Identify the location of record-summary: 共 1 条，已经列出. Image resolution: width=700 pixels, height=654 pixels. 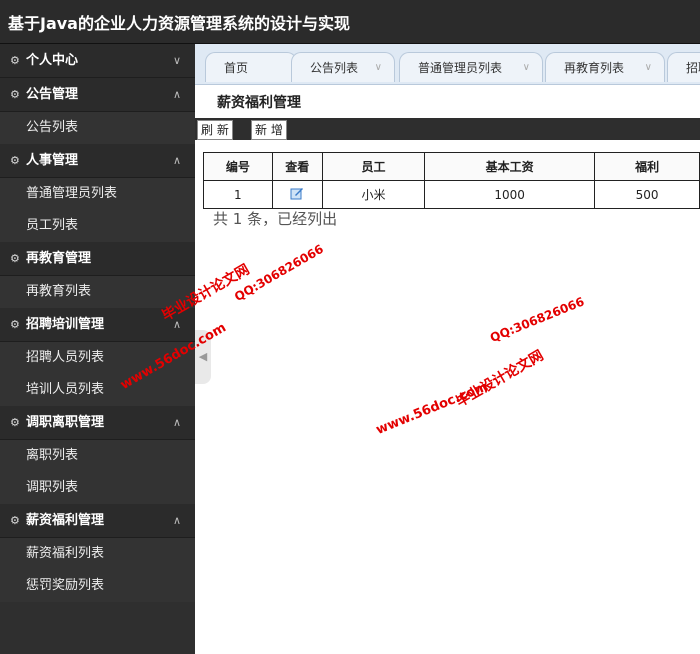
(275, 219).